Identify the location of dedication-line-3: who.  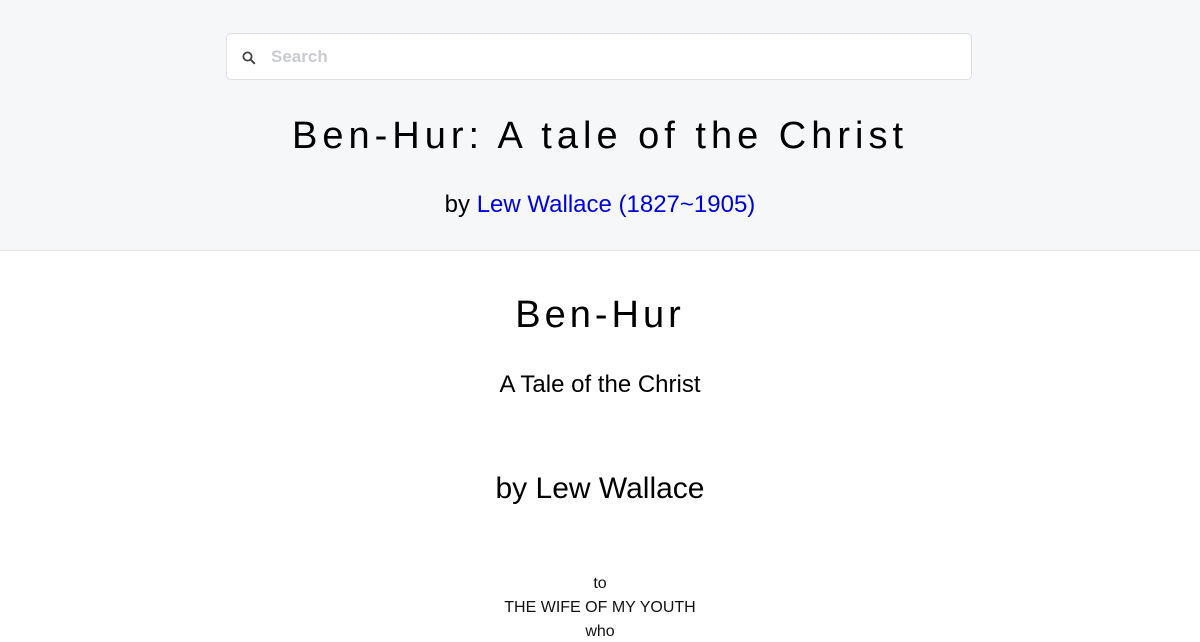
(600, 631).